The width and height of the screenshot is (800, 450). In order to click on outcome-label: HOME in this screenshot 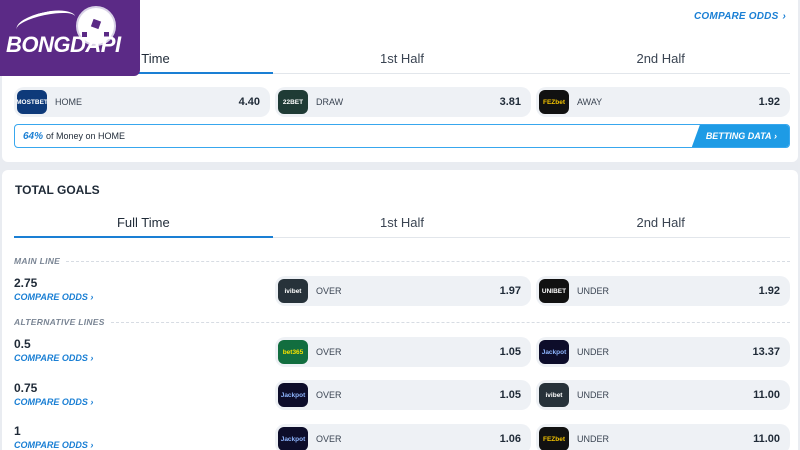, I will do `click(68, 102)`.